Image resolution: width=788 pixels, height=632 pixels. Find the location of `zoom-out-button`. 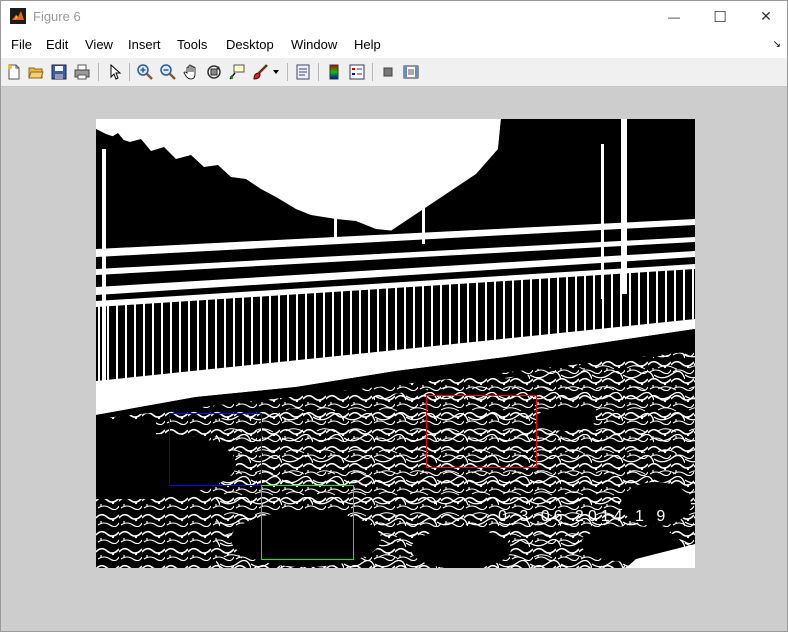

zoom-out-button is located at coordinates (168, 72).